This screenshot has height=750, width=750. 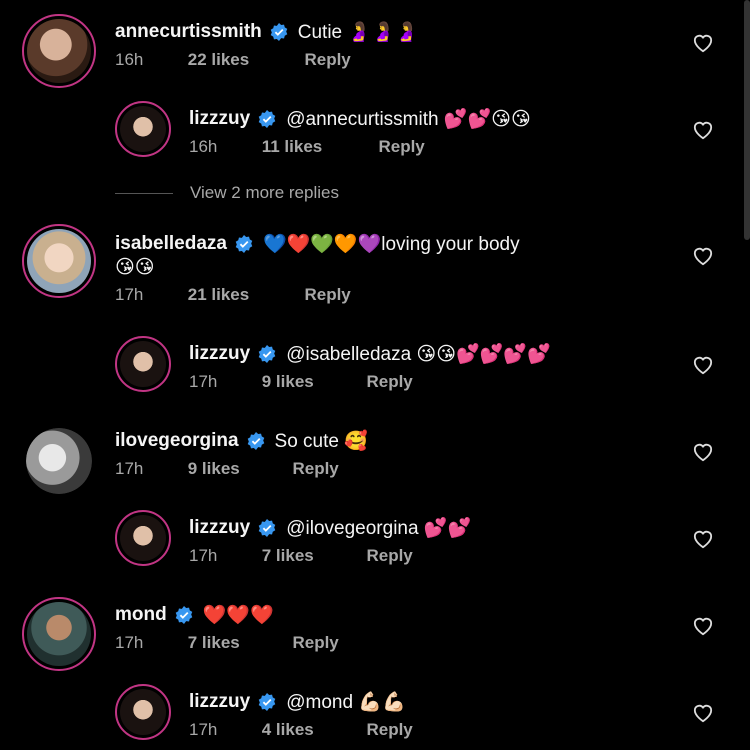 I want to click on comment-text: 💙❤️💚🧡💜loving your body, so click(x=391, y=244).